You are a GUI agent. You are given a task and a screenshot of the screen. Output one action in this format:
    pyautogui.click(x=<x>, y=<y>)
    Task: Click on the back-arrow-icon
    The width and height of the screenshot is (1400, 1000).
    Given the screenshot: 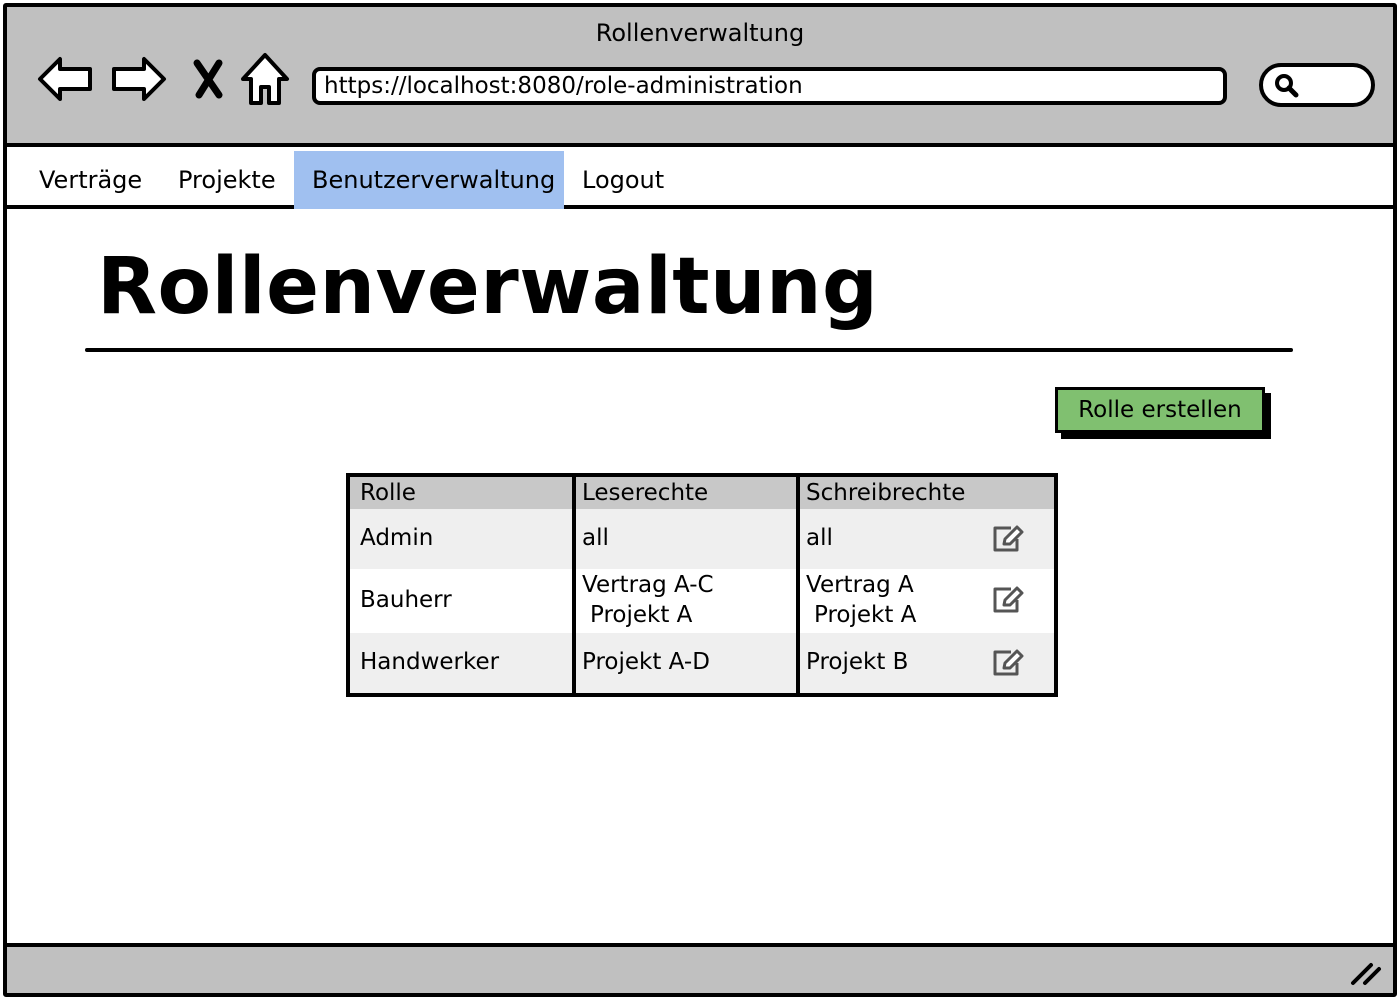 What is the action you would take?
    pyautogui.click(x=65, y=79)
    